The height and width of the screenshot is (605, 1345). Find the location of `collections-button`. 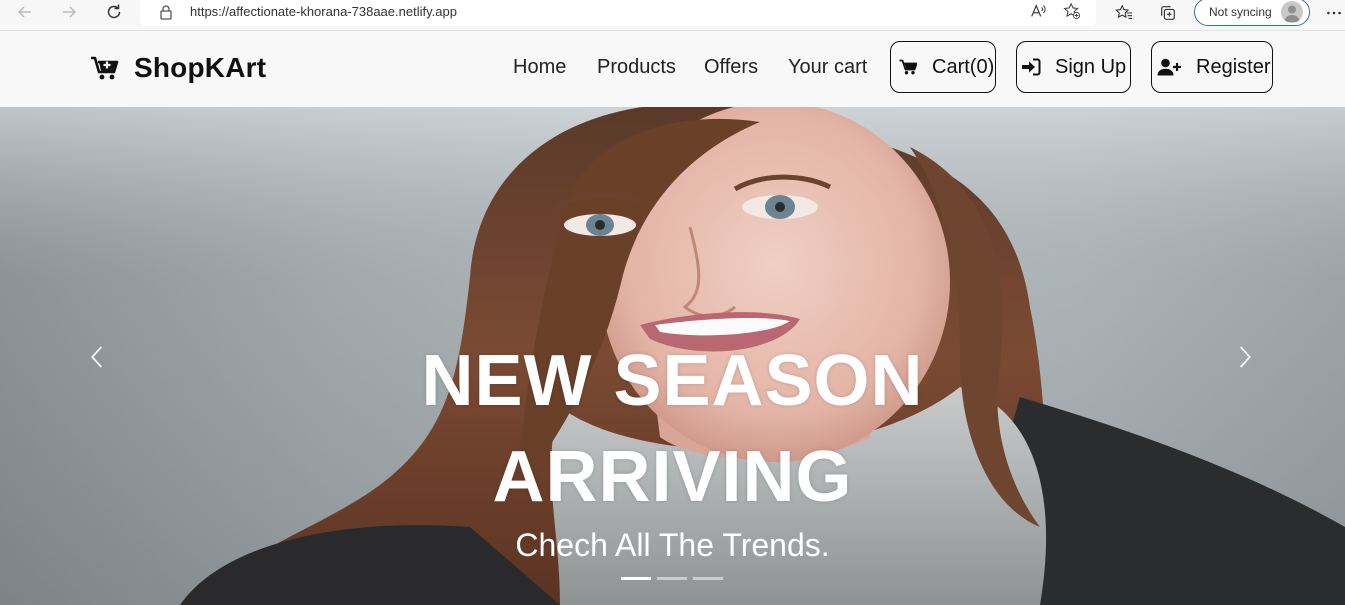

collections-button is located at coordinates (1168, 13).